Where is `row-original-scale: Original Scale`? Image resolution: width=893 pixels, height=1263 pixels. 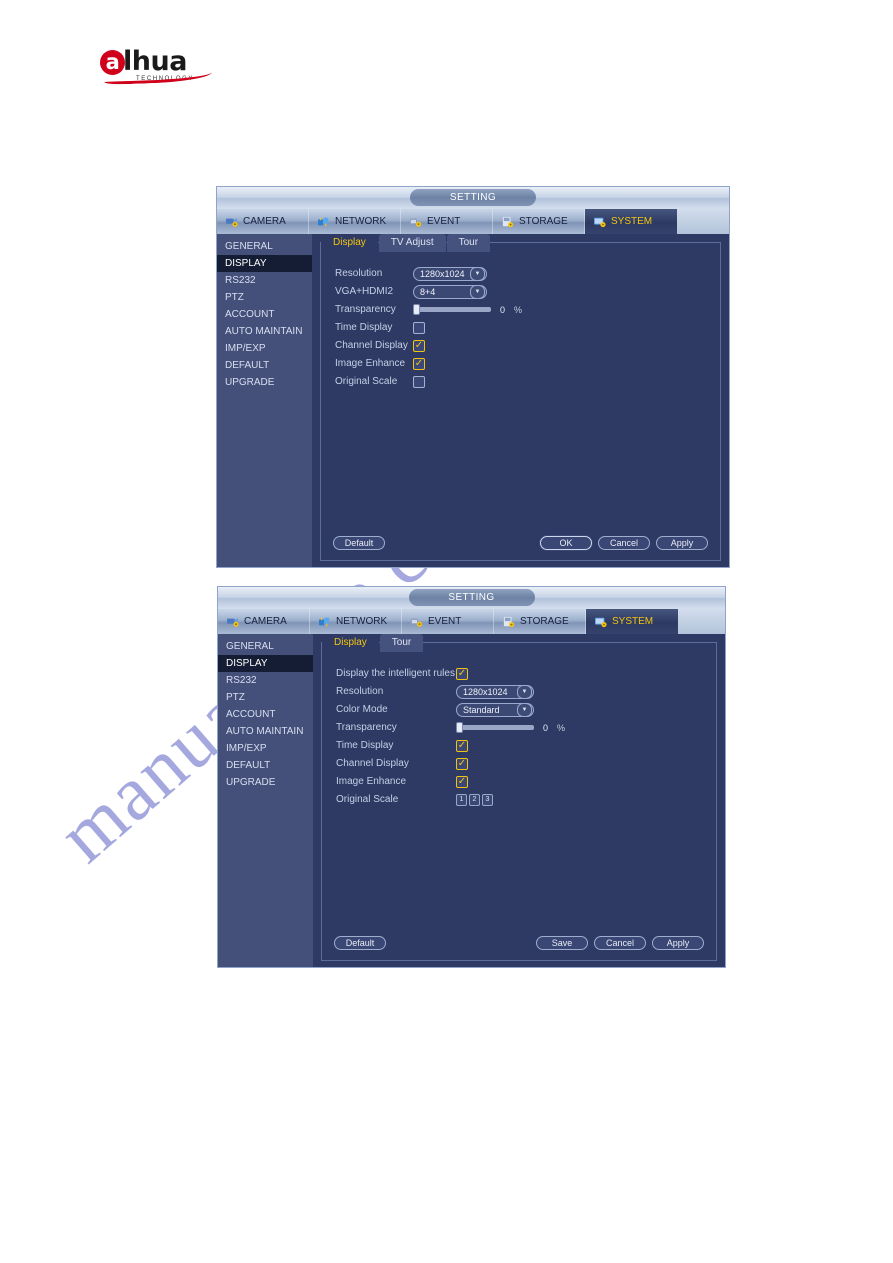 row-original-scale: Original Scale is located at coordinates (522, 381).